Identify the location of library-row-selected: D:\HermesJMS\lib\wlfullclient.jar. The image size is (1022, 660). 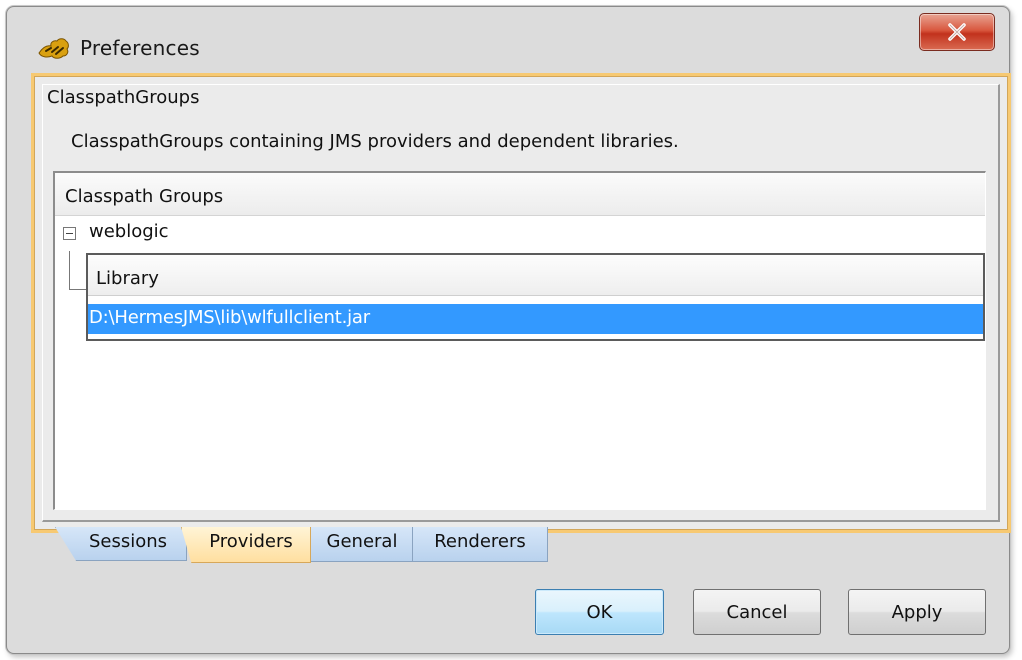
(535, 319).